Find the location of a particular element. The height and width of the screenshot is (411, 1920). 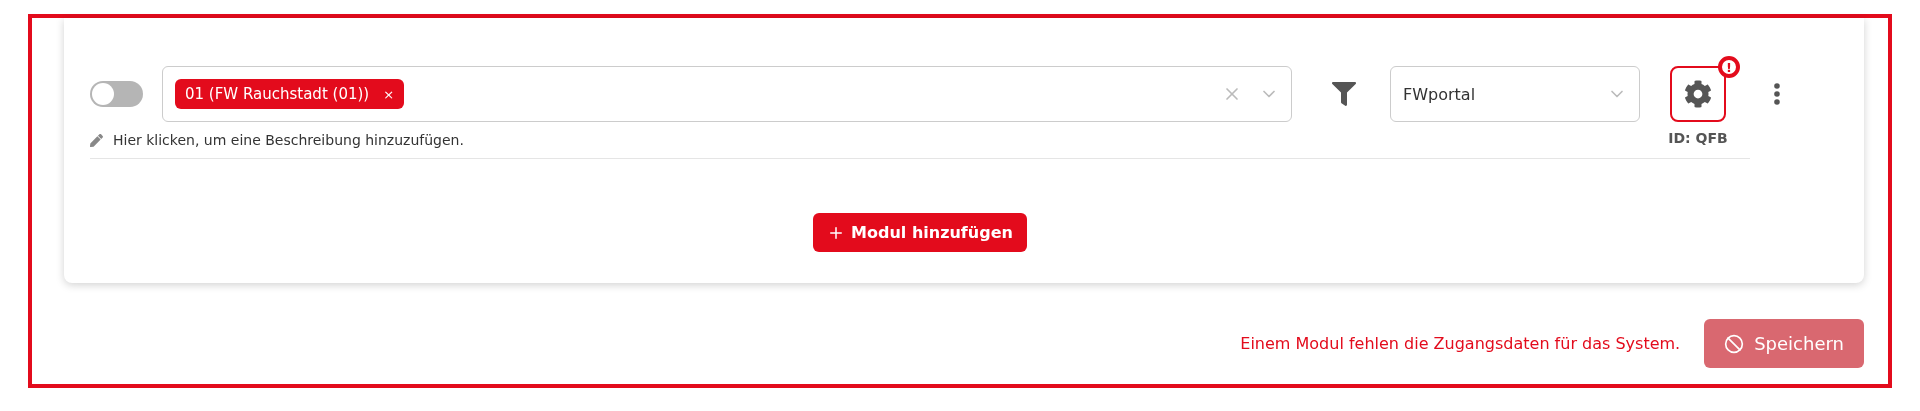

module-id-label: ID: QFB is located at coordinates (1698, 138).